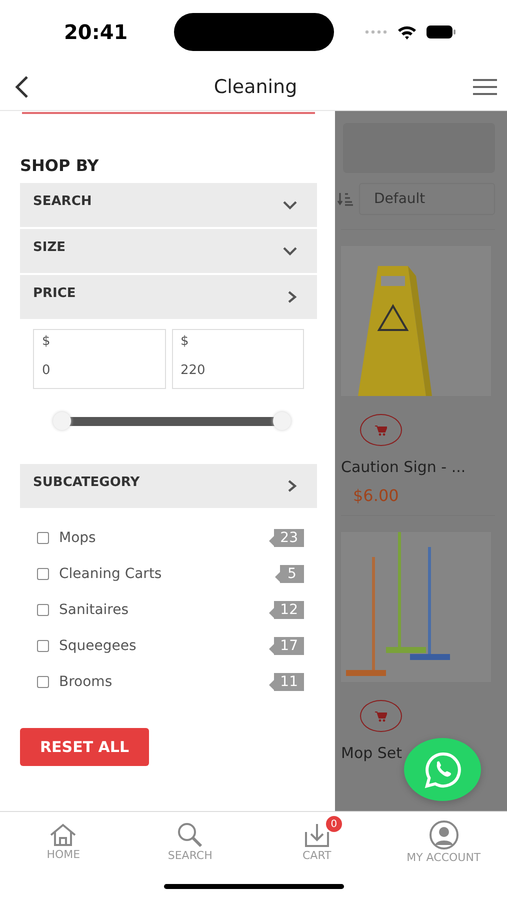  What do you see at coordinates (238, 359) in the screenshot?
I see `max-price-field: $ 220` at bounding box center [238, 359].